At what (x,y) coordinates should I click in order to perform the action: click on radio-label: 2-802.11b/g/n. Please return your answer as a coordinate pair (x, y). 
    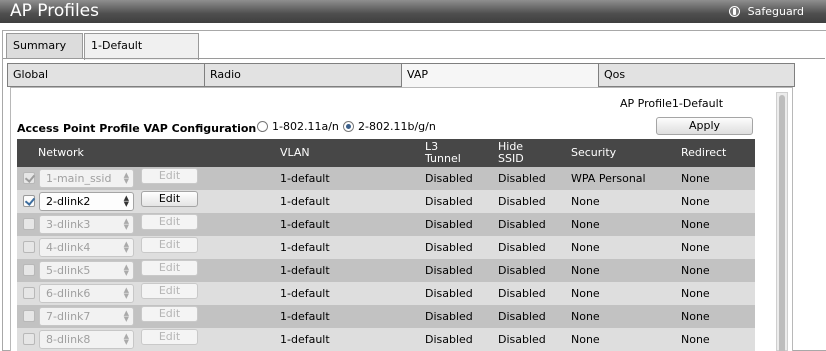
    Looking at the image, I should click on (397, 126).